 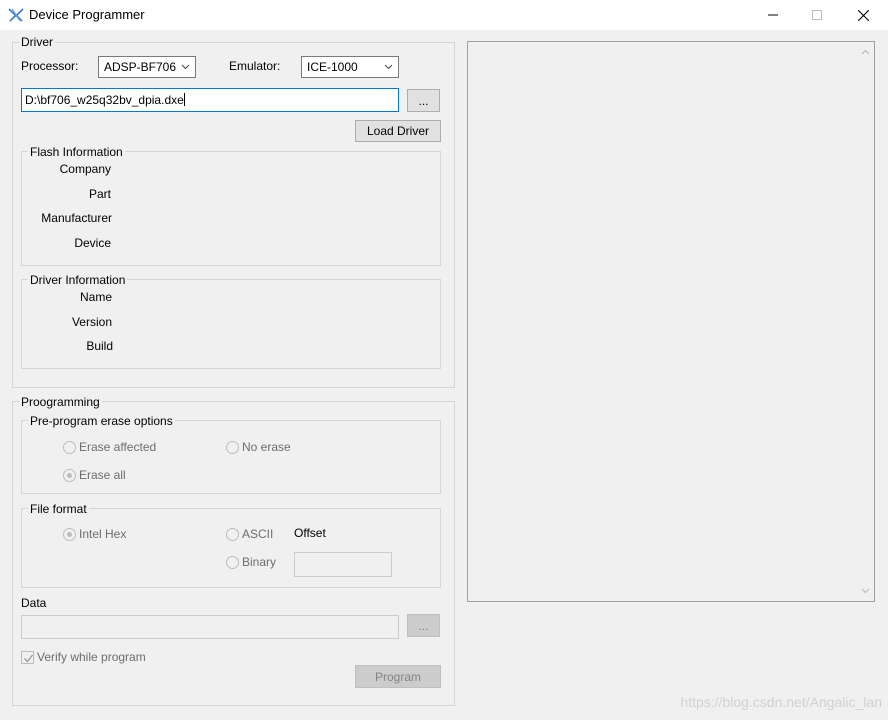 What do you see at coordinates (91, 322) in the screenshot?
I see `driver-version-label: Version` at bounding box center [91, 322].